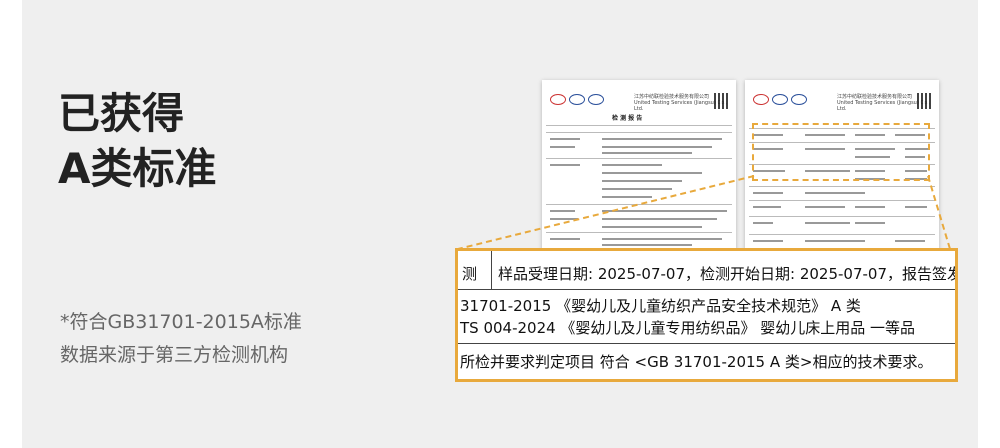 The width and height of the screenshot is (1000, 448). Describe the element at coordinates (660, 306) in the screenshot. I see `zoom-row-standard-gb: 31701-2015 《婴幼儿及儿童纺织产品安全技术规范》 A 类` at that location.